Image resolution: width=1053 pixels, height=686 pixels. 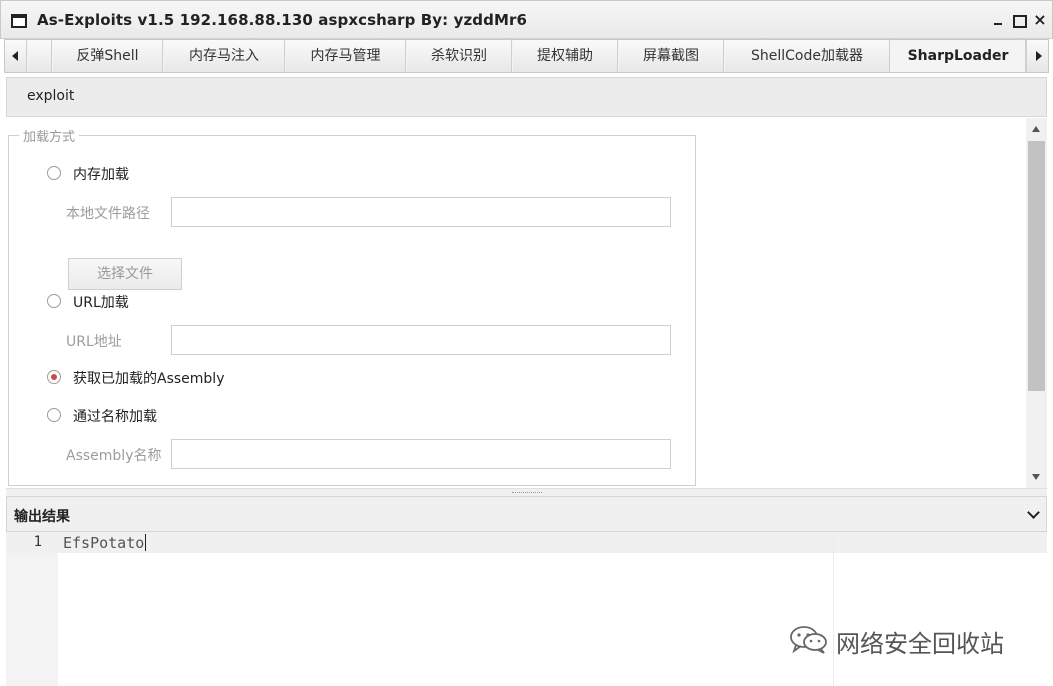 I want to click on output-panel-header: 输出结果, so click(x=526, y=514).